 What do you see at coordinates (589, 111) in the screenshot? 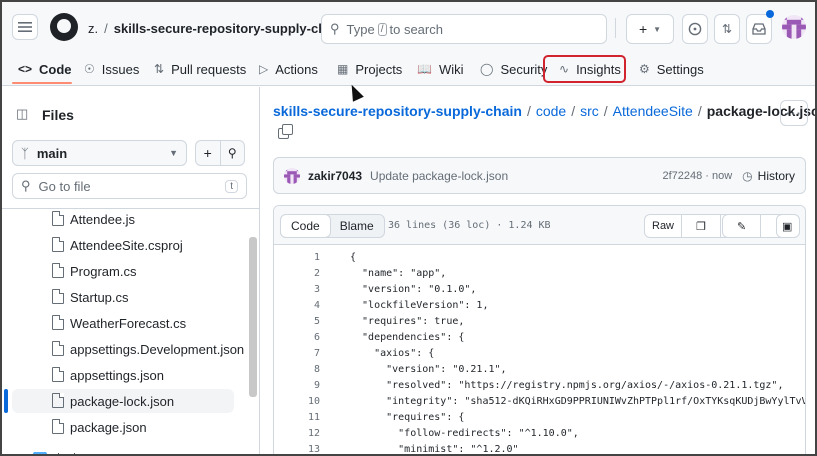
I see `breadcrumb-src-link: src` at bounding box center [589, 111].